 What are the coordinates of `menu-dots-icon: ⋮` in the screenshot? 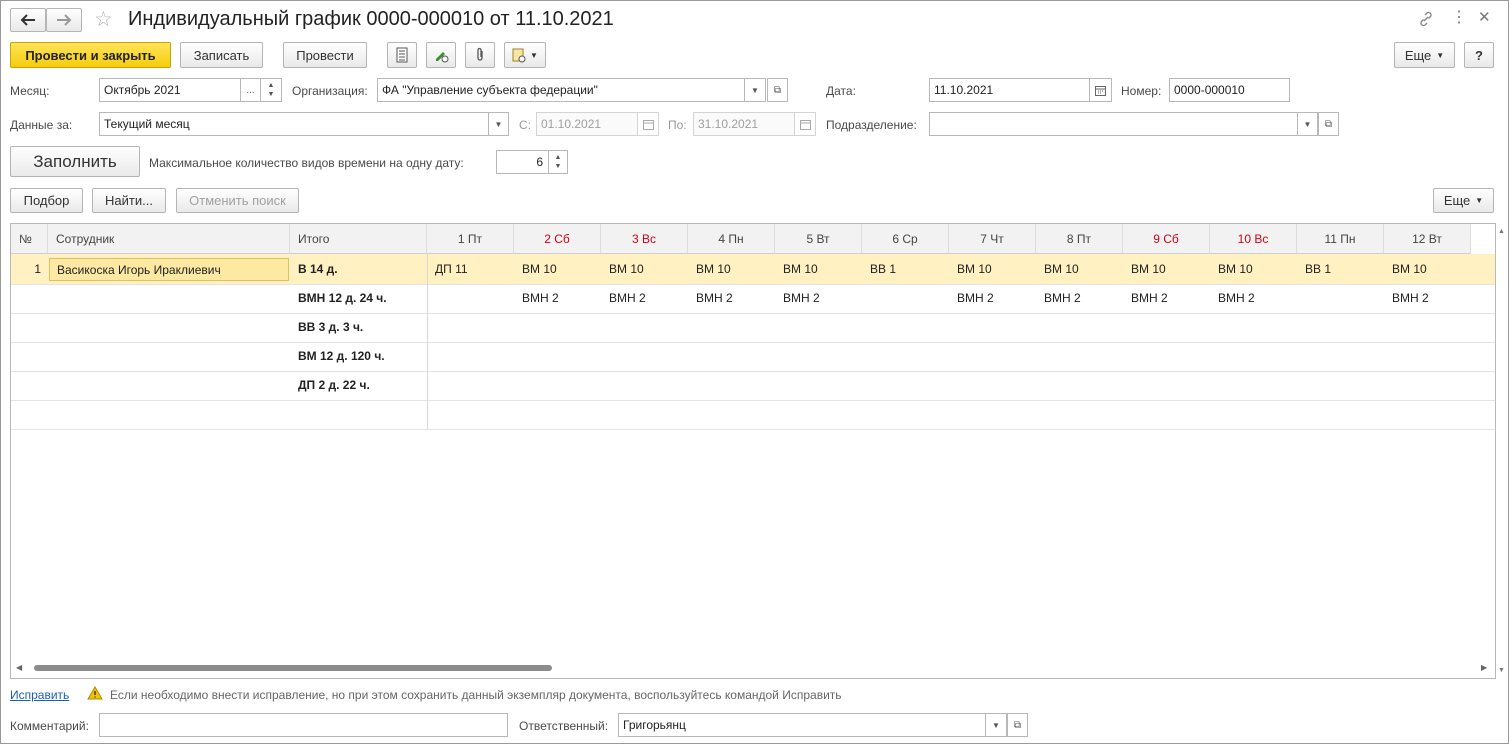 It's located at (1459, 18).